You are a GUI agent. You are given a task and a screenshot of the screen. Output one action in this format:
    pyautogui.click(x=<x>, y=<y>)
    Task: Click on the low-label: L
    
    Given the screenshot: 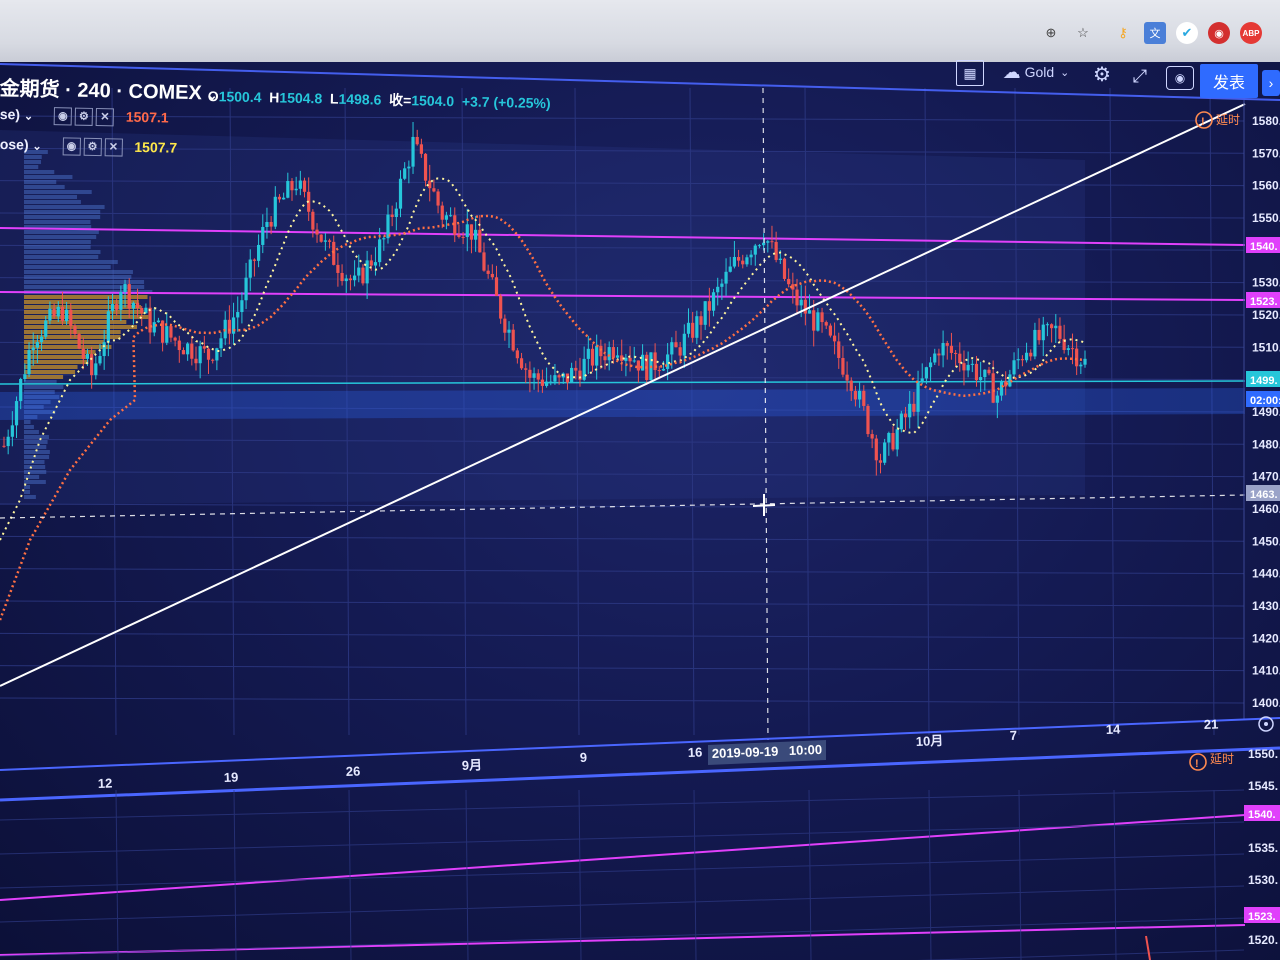 What is the action you would take?
    pyautogui.click(x=334, y=99)
    